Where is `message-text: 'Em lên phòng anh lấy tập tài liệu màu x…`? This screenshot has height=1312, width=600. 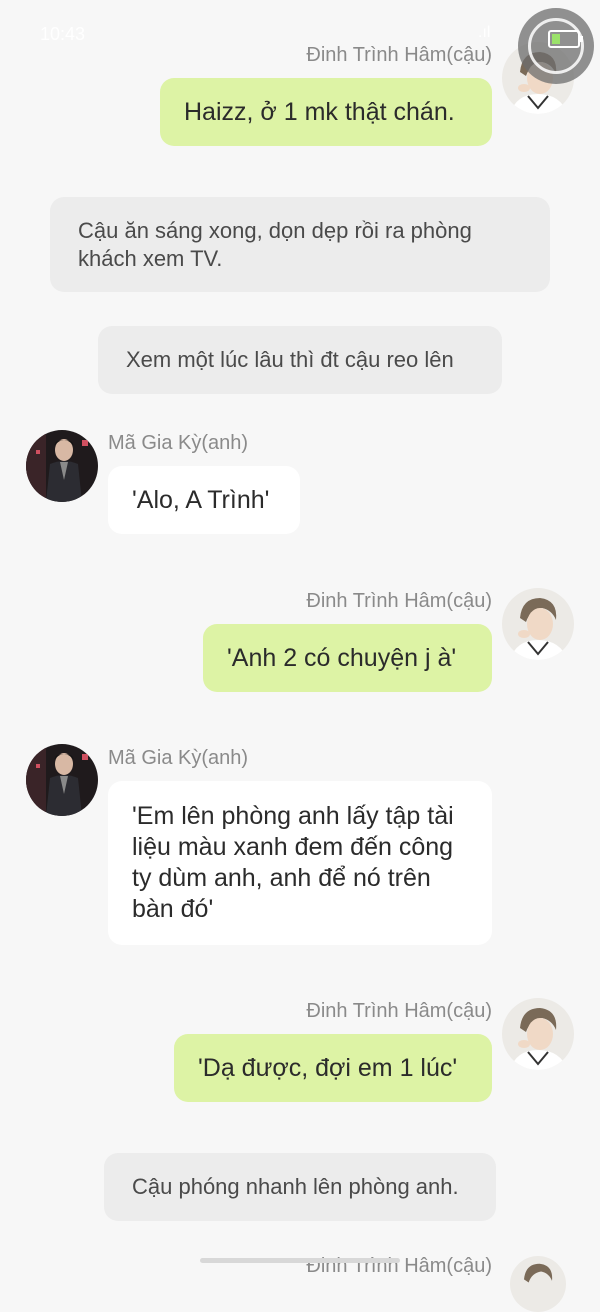
message-text: 'Em lên phòng anh lấy tập tài liệu màu x… is located at coordinates (293, 862).